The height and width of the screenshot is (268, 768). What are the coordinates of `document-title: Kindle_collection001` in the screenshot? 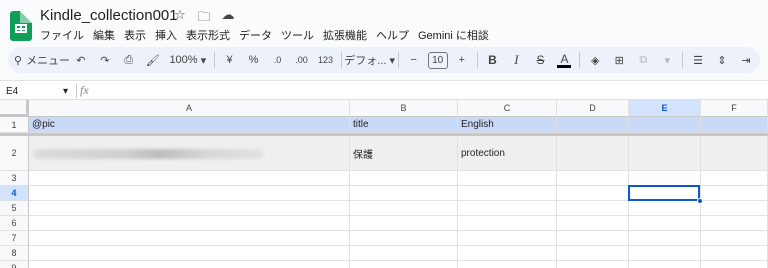 It's located at (109, 15).